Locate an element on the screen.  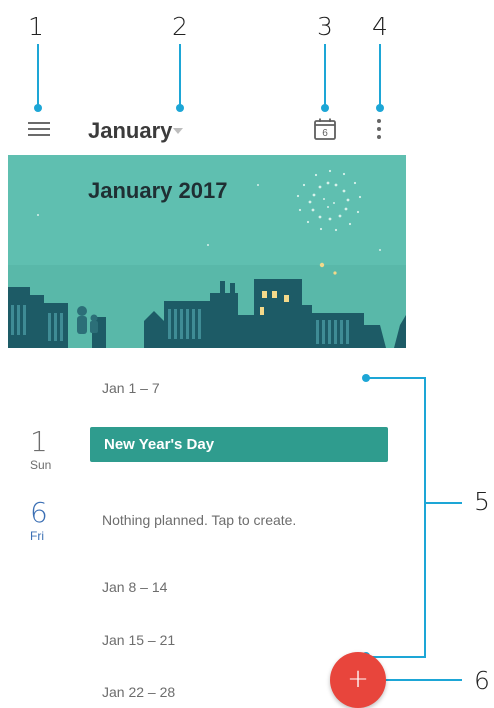
event-label: New Year's Day is located at coordinates (159, 444).